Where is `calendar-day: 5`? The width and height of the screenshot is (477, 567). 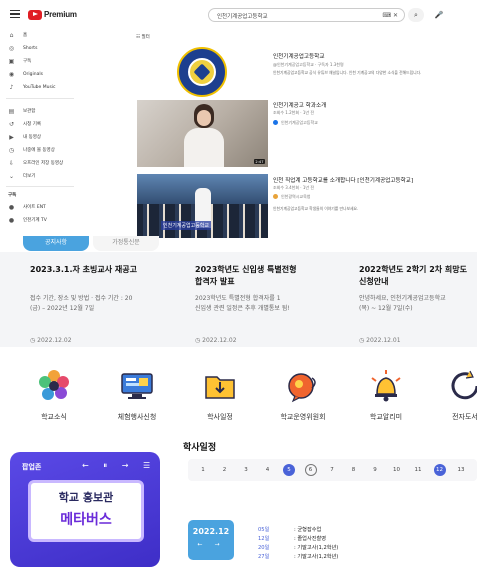 calendar-day: 5 is located at coordinates (289, 470).